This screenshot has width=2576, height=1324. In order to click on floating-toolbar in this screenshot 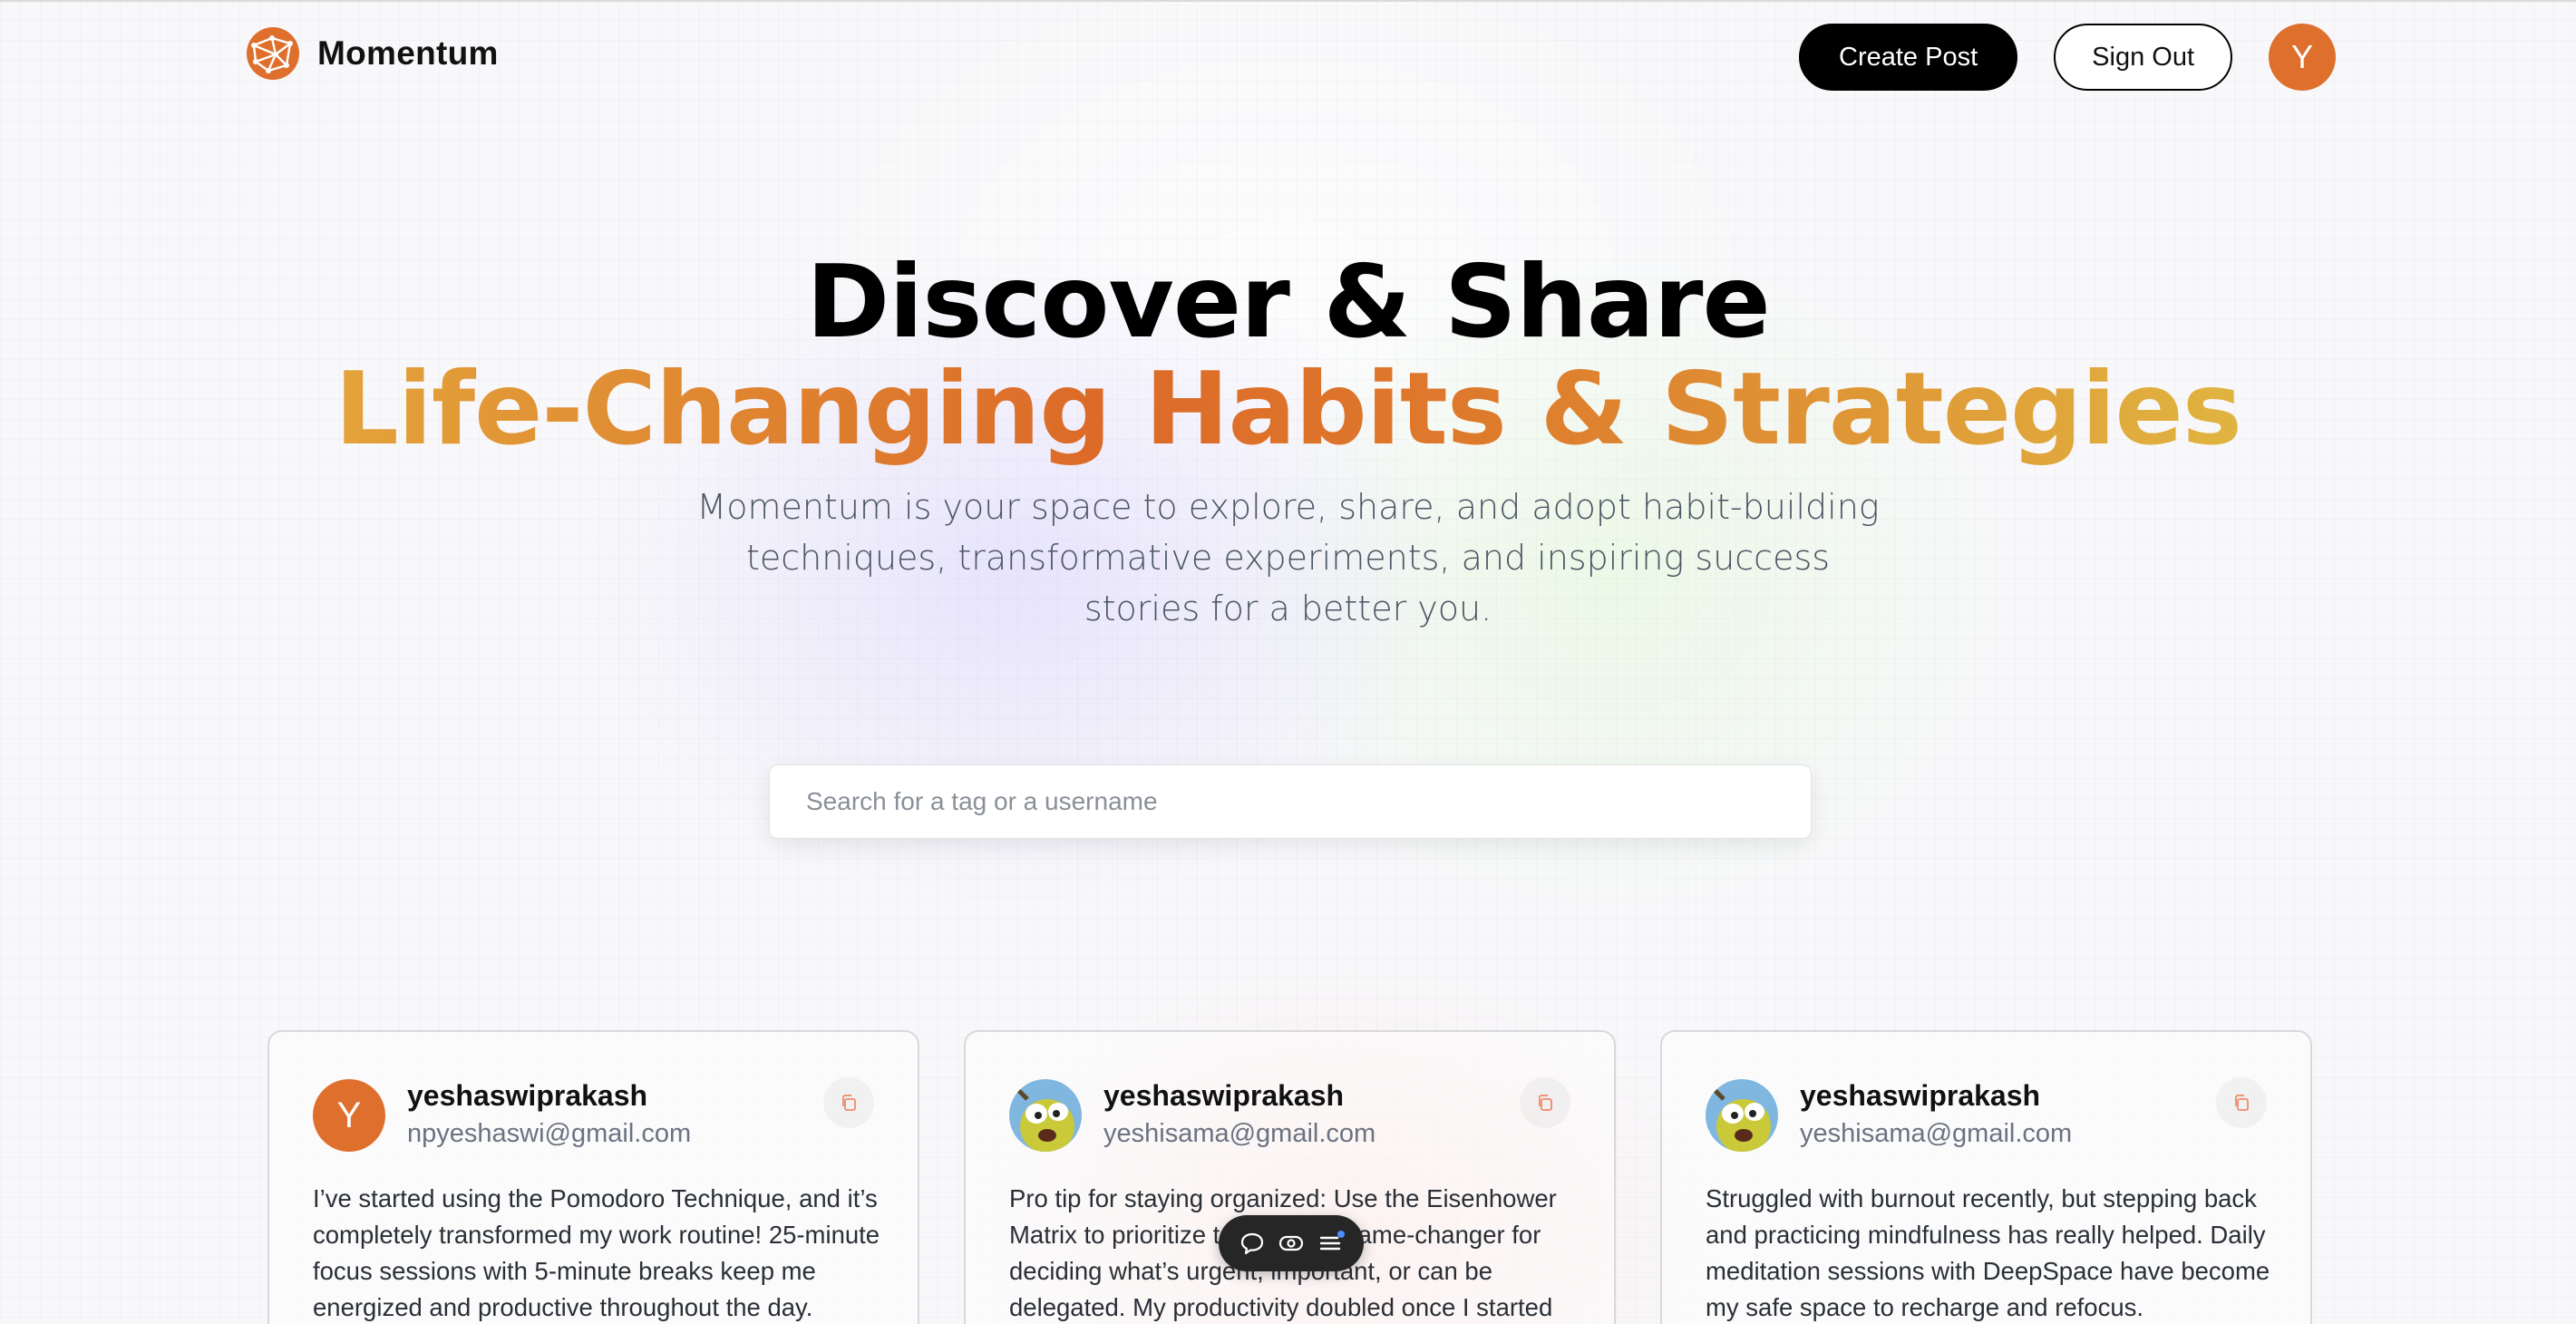, I will do `click(1291, 1243)`.